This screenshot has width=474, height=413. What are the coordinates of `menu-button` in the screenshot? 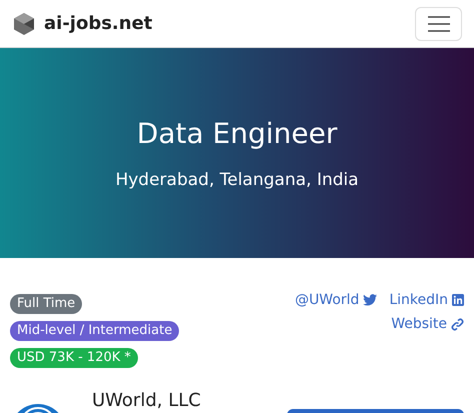 It's located at (438, 23).